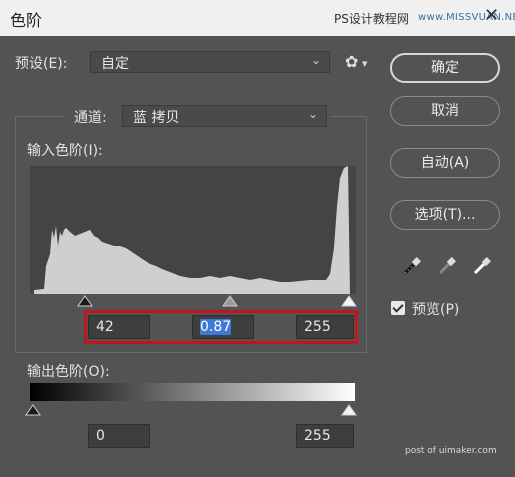  I want to click on output-black-field: 0, so click(119, 436).